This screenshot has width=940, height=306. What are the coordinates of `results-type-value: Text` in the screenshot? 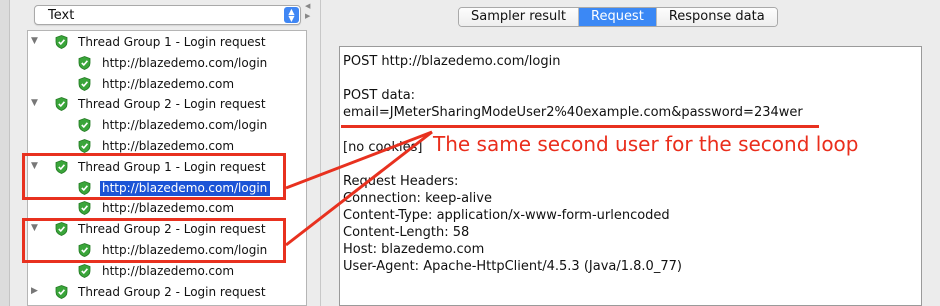 It's located at (61, 15).